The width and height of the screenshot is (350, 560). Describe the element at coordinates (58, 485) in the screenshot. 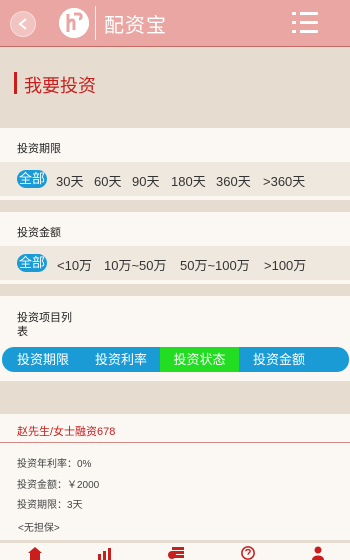

I see `listing-amount: 投资金额：￥2000` at that location.